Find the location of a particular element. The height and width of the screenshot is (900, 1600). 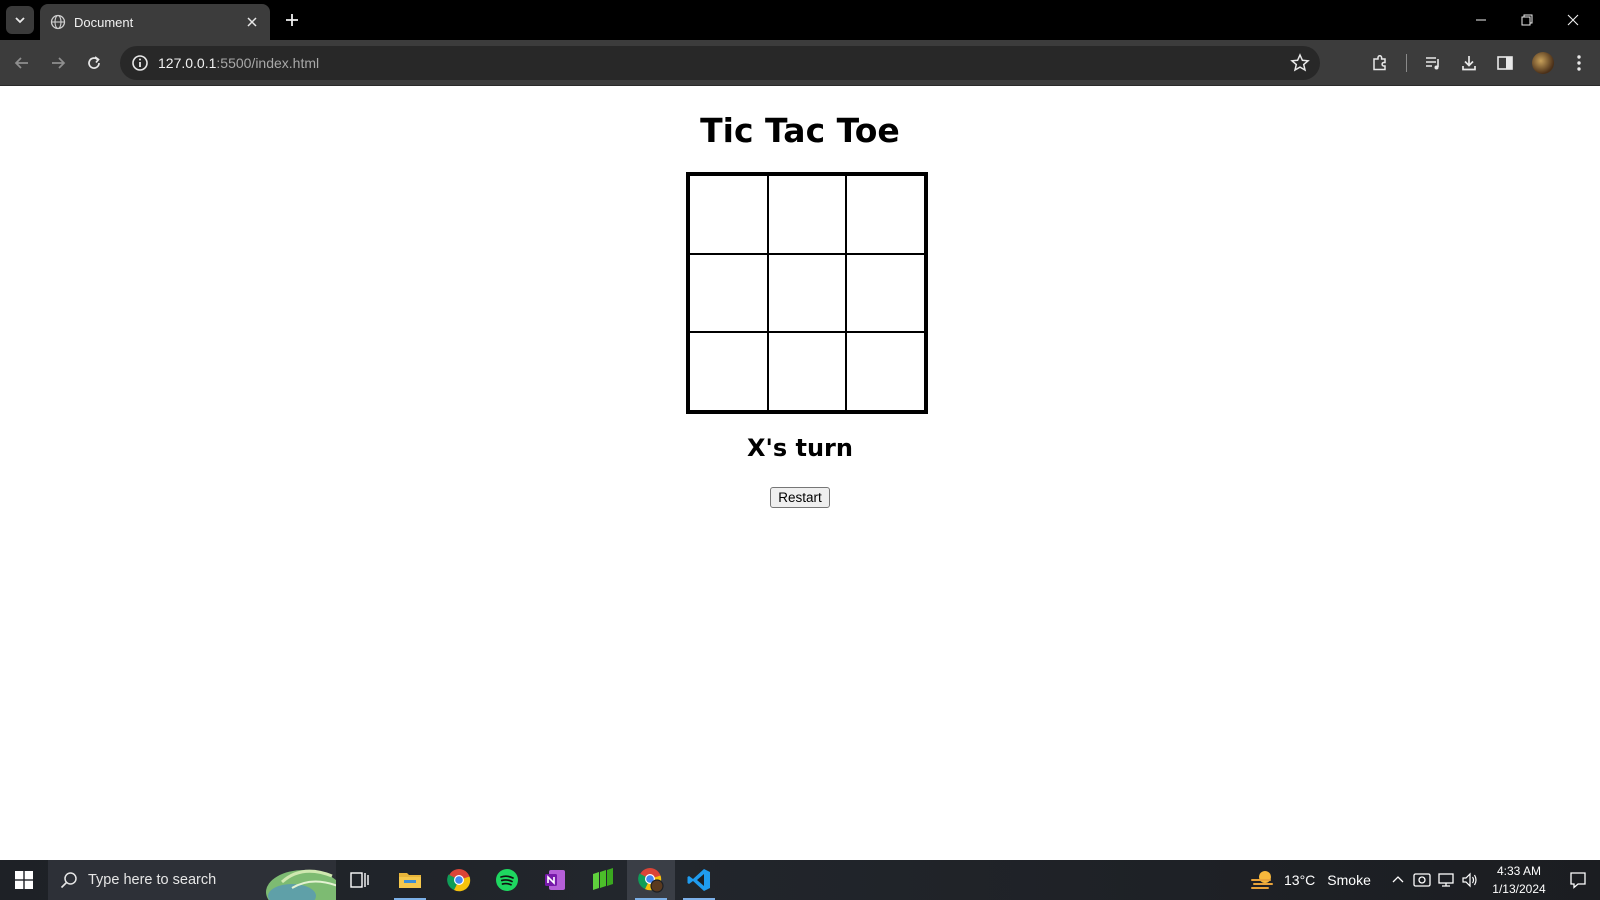

network-button is located at coordinates (1446, 880).